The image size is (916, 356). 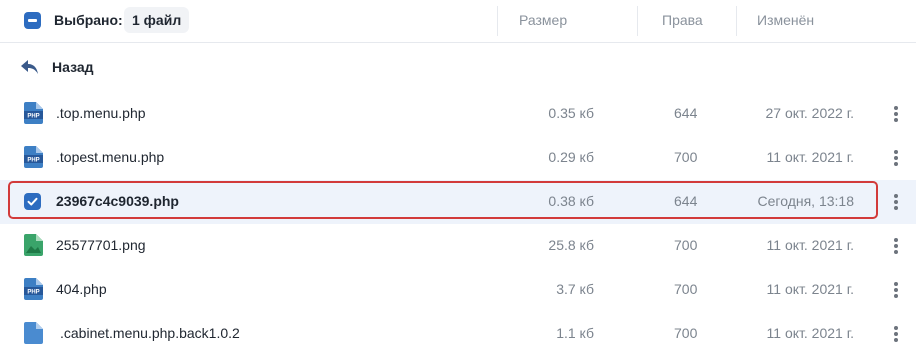 I want to click on deselect-all-checkbox-icon, so click(x=32, y=20).